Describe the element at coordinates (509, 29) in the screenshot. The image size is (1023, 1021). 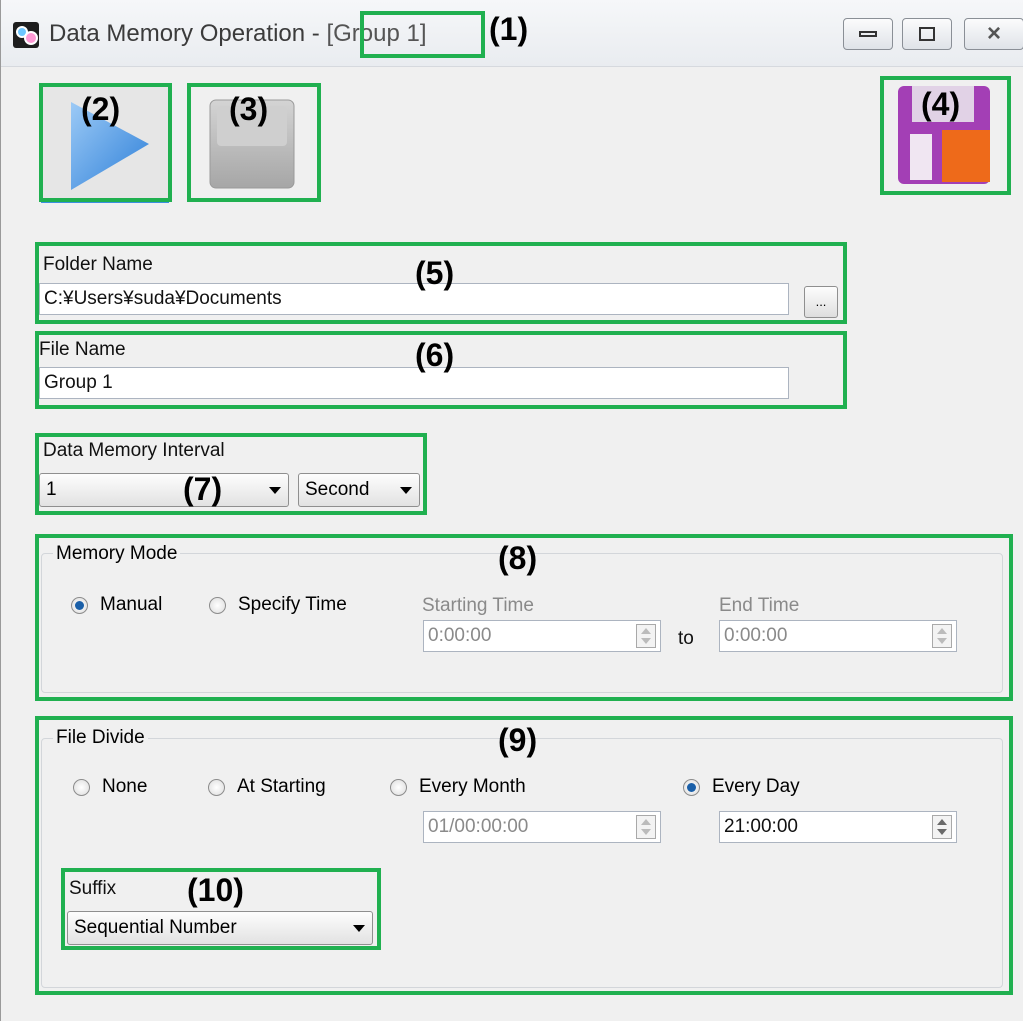
I see `callout-label-1: (1)` at that location.